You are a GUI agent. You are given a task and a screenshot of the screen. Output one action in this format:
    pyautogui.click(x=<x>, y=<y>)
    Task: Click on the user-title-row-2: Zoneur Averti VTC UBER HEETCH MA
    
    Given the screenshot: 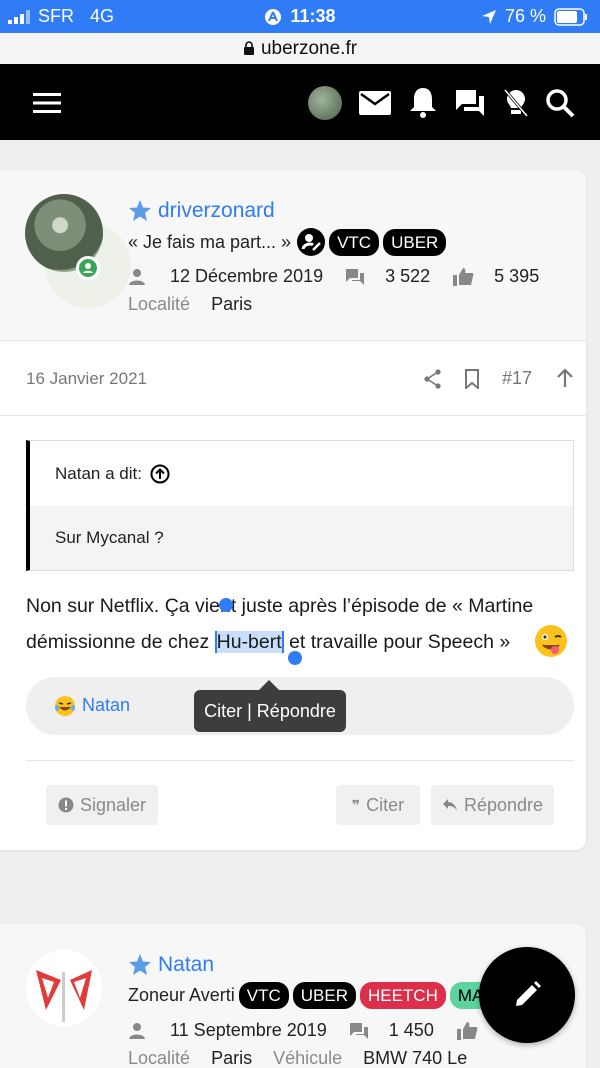 What is the action you would take?
    pyautogui.click(x=310, y=995)
    